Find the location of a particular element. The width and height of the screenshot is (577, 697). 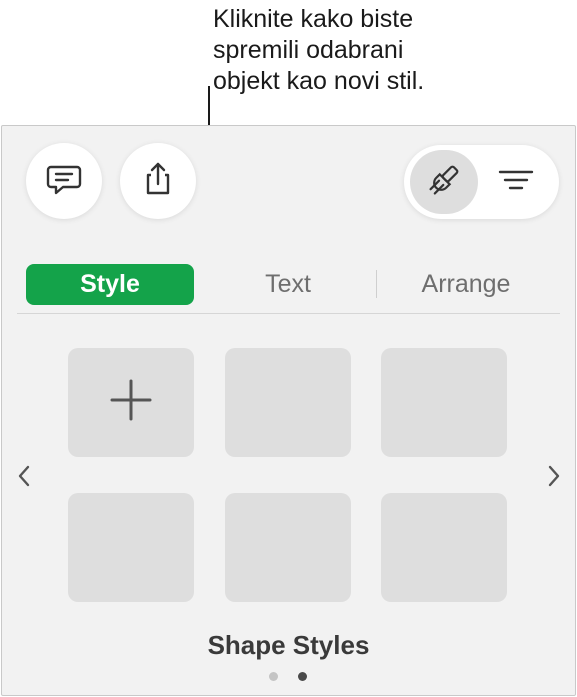

share-icon is located at coordinates (158, 181).